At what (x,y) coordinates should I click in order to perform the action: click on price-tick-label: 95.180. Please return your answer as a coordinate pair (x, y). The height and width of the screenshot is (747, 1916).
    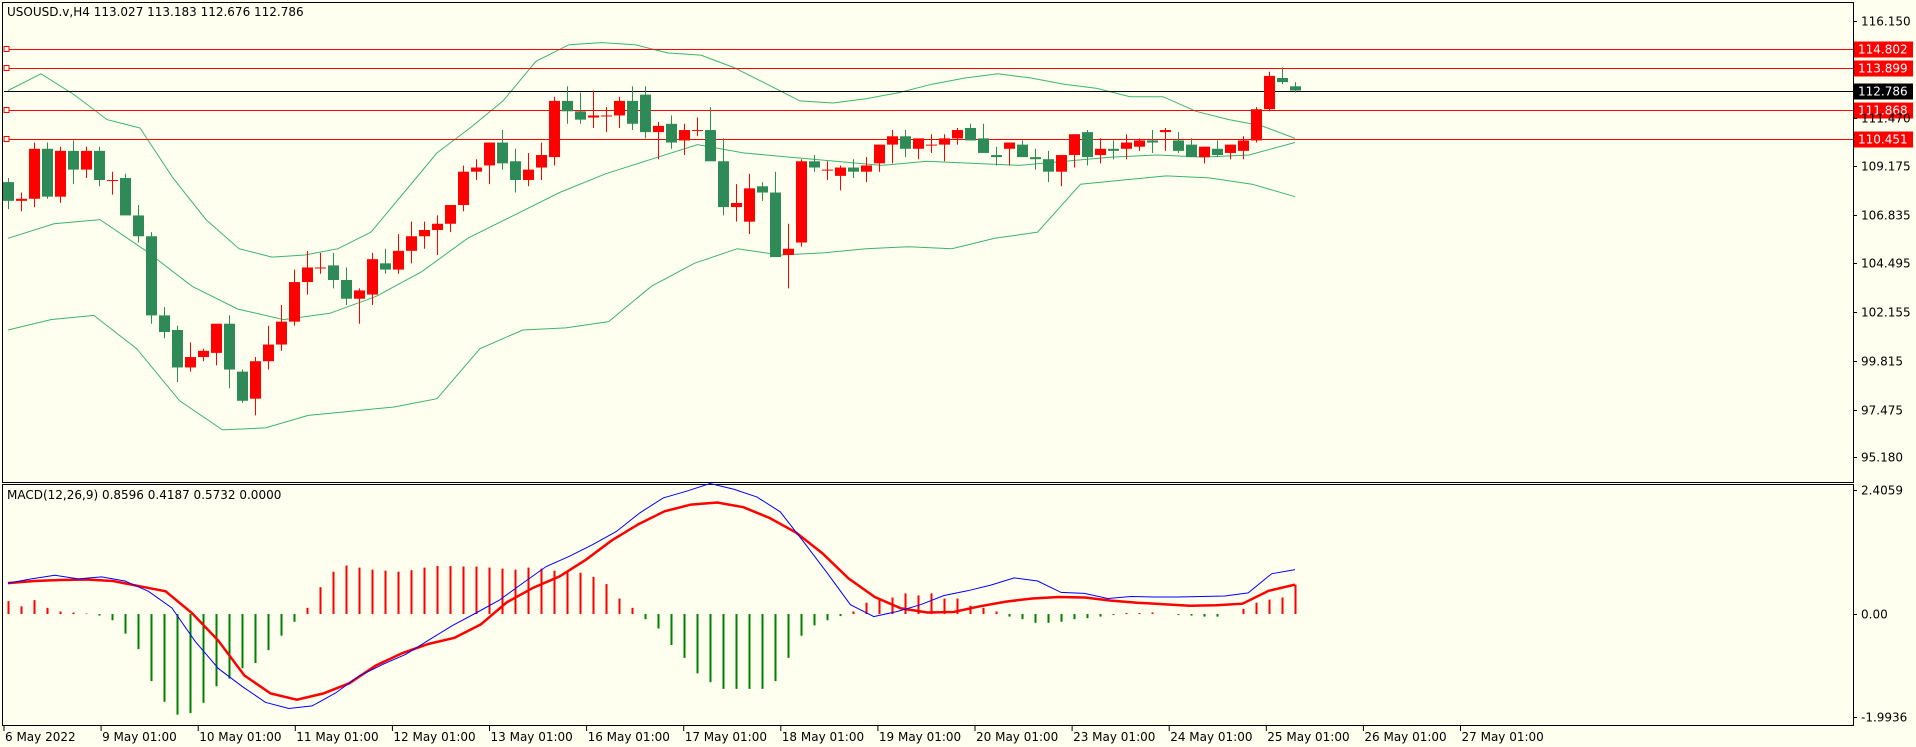
    Looking at the image, I should click on (1882, 458).